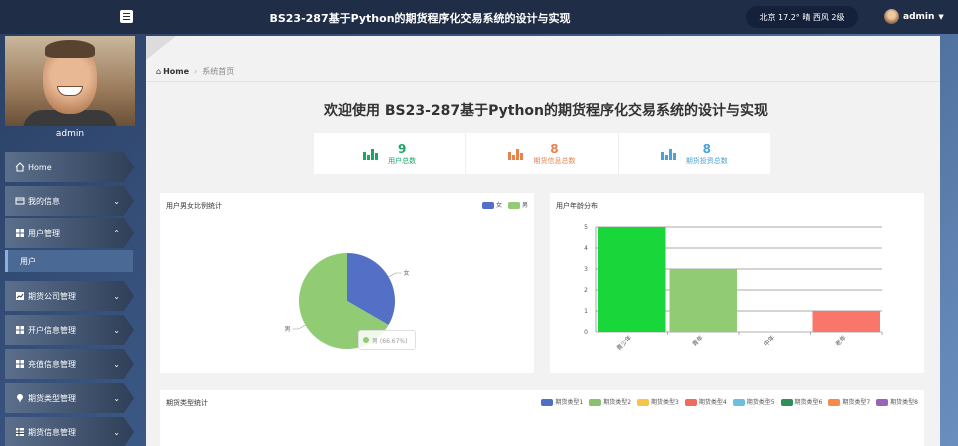  I want to click on page-title: 欢迎使用 BS23-287基于Python的期货程序化交易系统的设计与实现, so click(546, 111).